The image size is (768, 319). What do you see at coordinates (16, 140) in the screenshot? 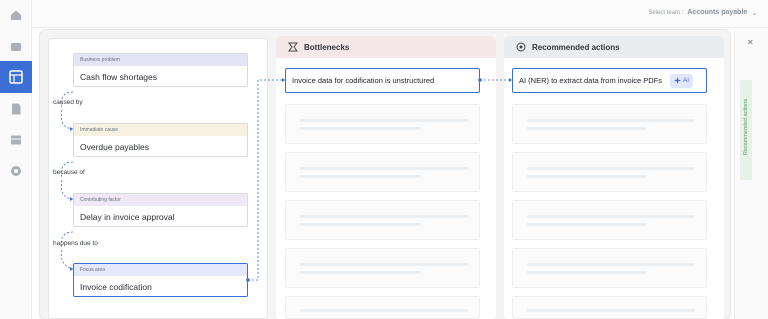
I see `table-icon` at bounding box center [16, 140].